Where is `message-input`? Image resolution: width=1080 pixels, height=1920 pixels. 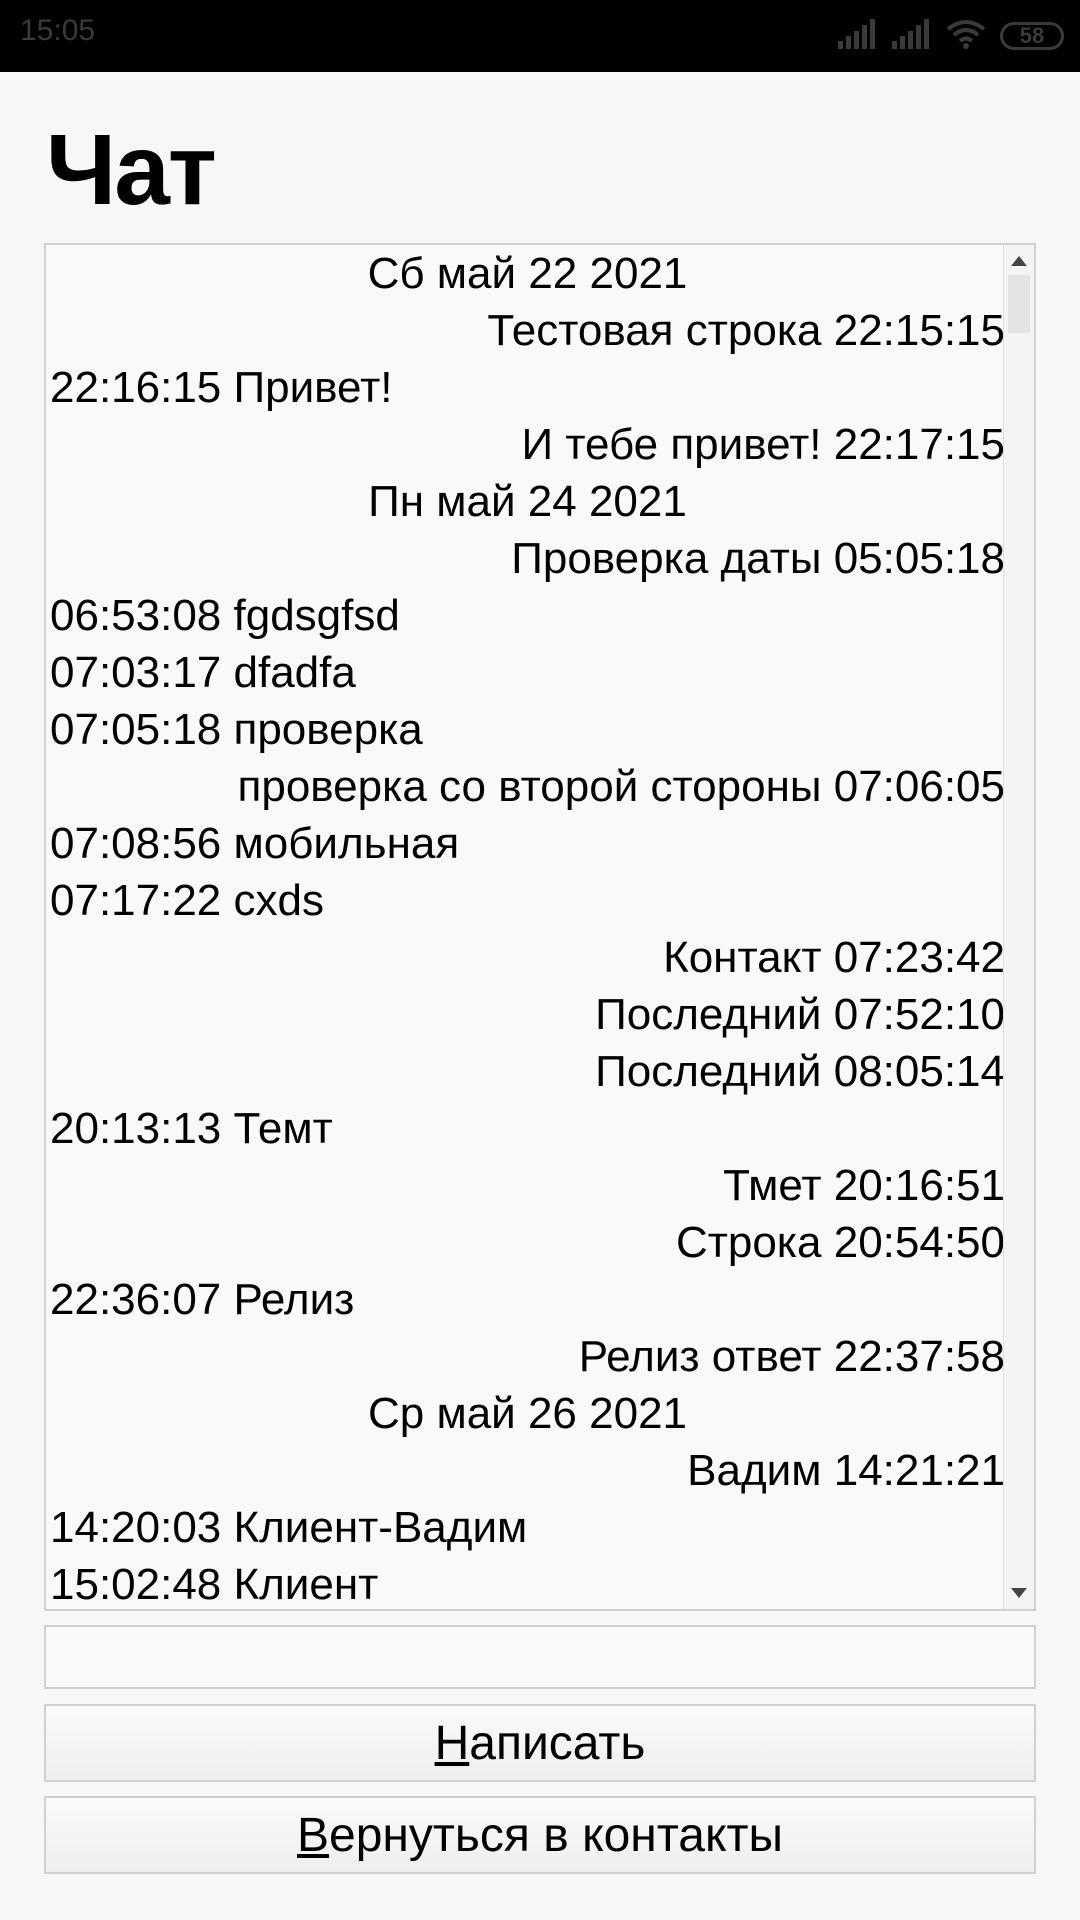 message-input is located at coordinates (540, 1657).